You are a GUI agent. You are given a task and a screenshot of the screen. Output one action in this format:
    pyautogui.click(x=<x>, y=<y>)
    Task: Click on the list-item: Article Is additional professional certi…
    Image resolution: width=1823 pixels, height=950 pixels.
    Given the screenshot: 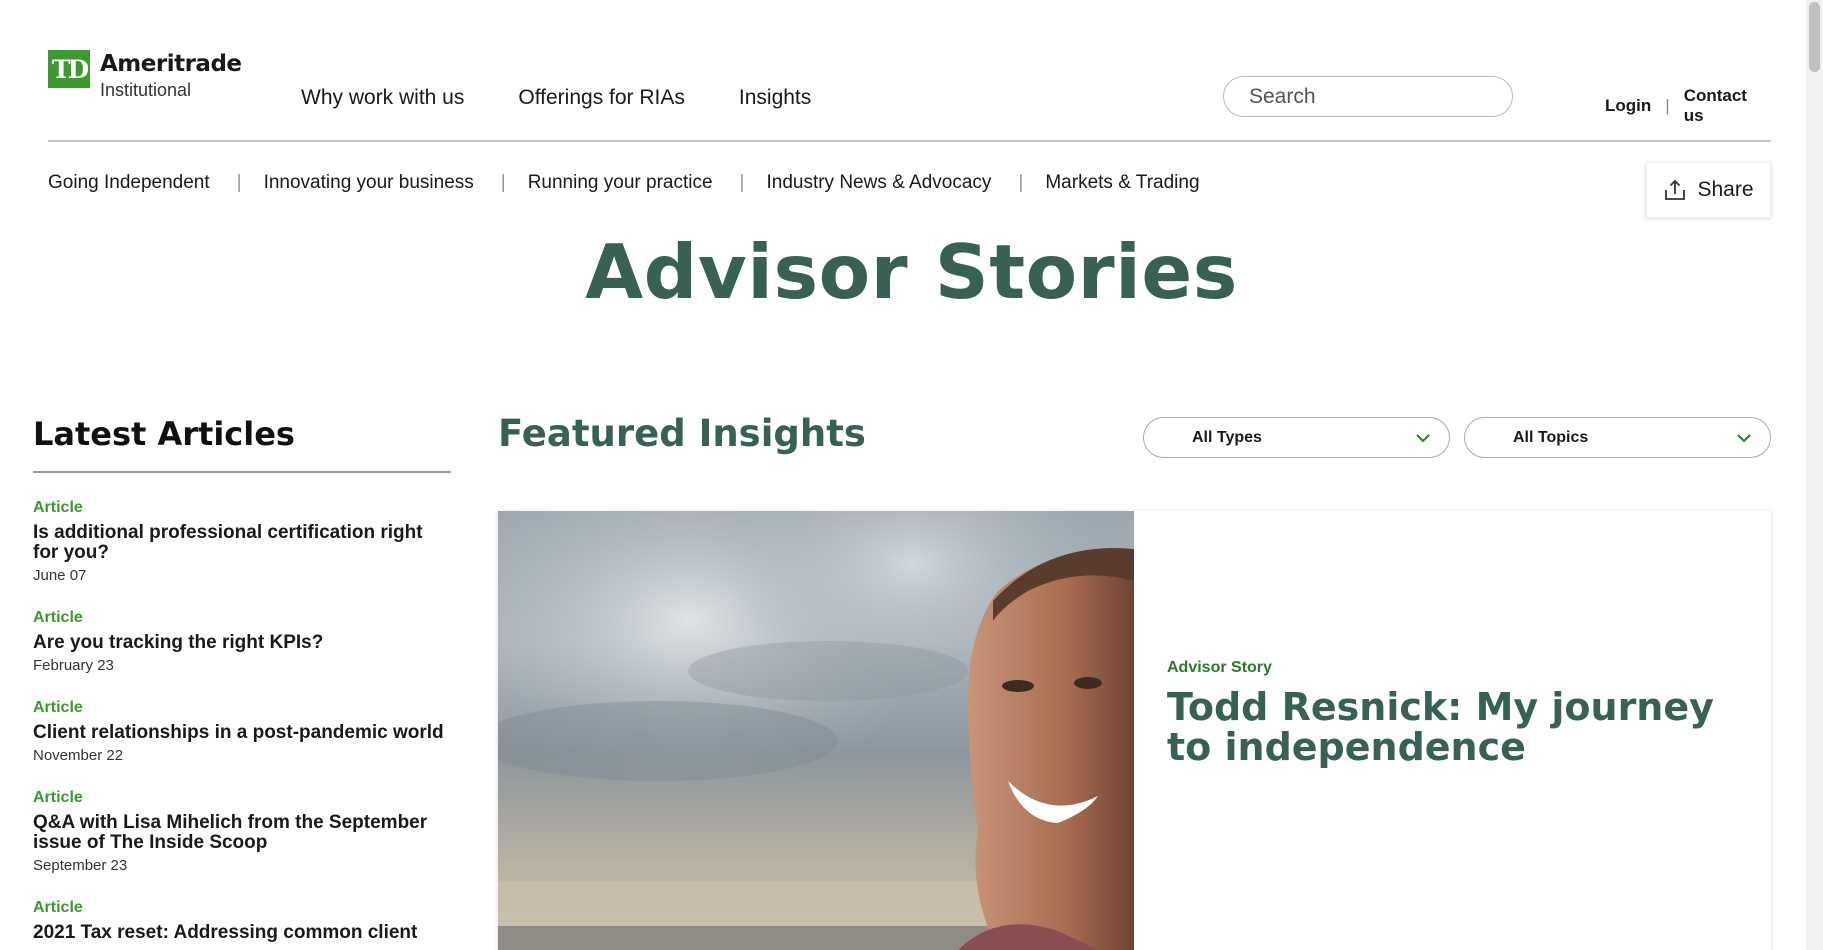 What is the action you would take?
    pyautogui.click(x=242, y=542)
    